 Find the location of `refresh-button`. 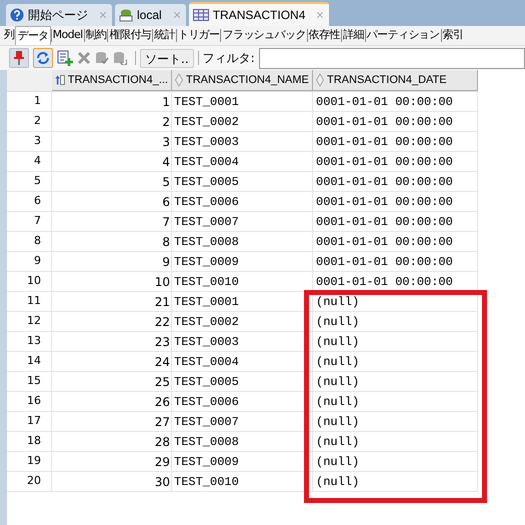

refresh-button is located at coordinates (43, 58).